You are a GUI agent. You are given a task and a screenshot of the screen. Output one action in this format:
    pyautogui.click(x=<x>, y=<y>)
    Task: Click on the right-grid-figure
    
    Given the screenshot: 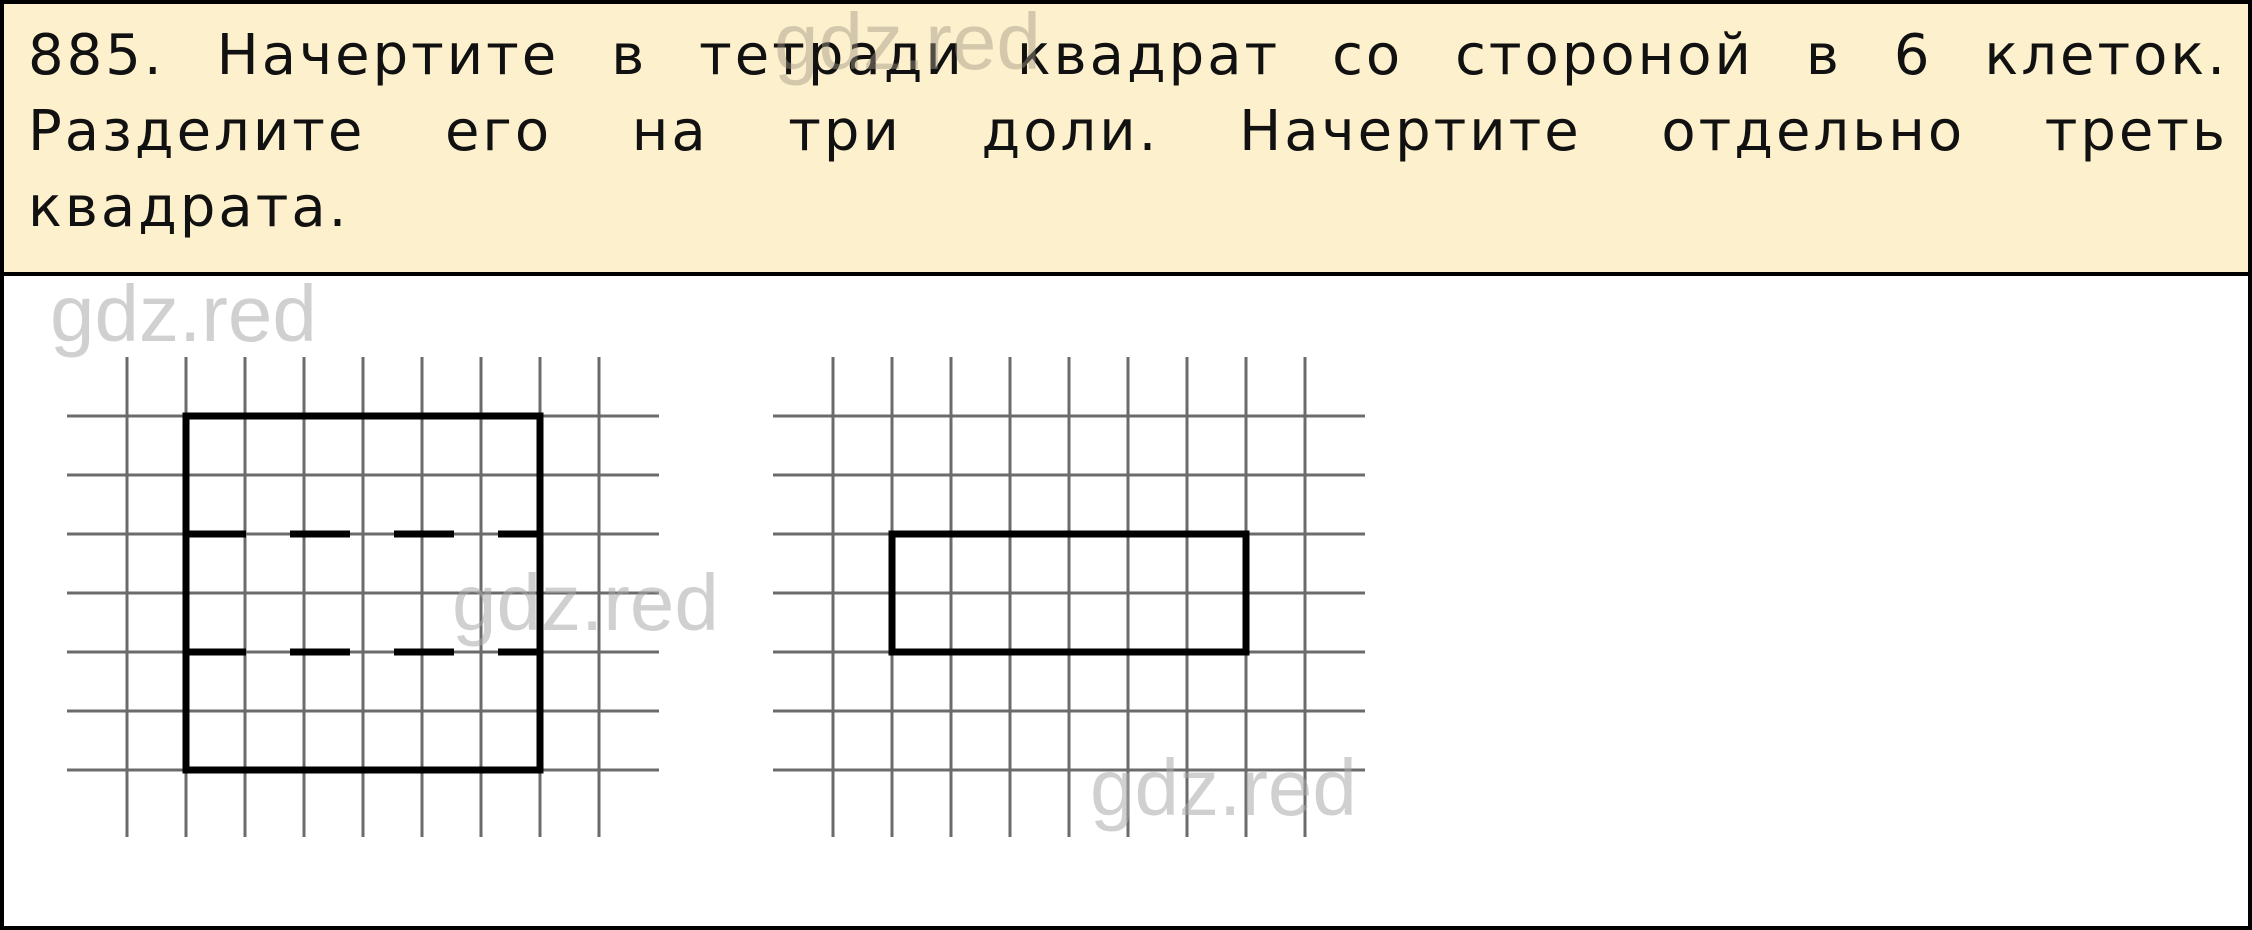 What is the action you would take?
    pyautogui.click(x=1069, y=597)
    